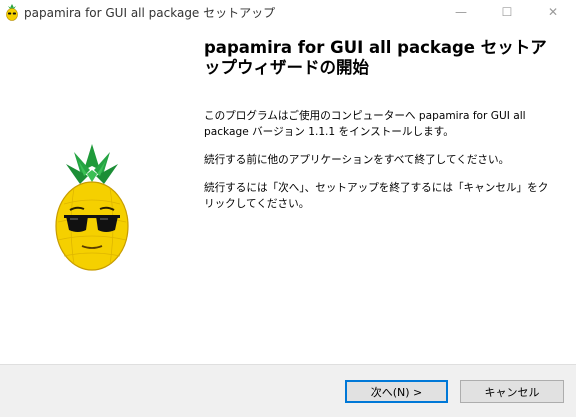 Image resolution: width=576 pixels, height=417 pixels. Describe the element at coordinates (288, 390) in the screenshot. I see `button-bar: 次へ(N) > キャンセル` at that location.